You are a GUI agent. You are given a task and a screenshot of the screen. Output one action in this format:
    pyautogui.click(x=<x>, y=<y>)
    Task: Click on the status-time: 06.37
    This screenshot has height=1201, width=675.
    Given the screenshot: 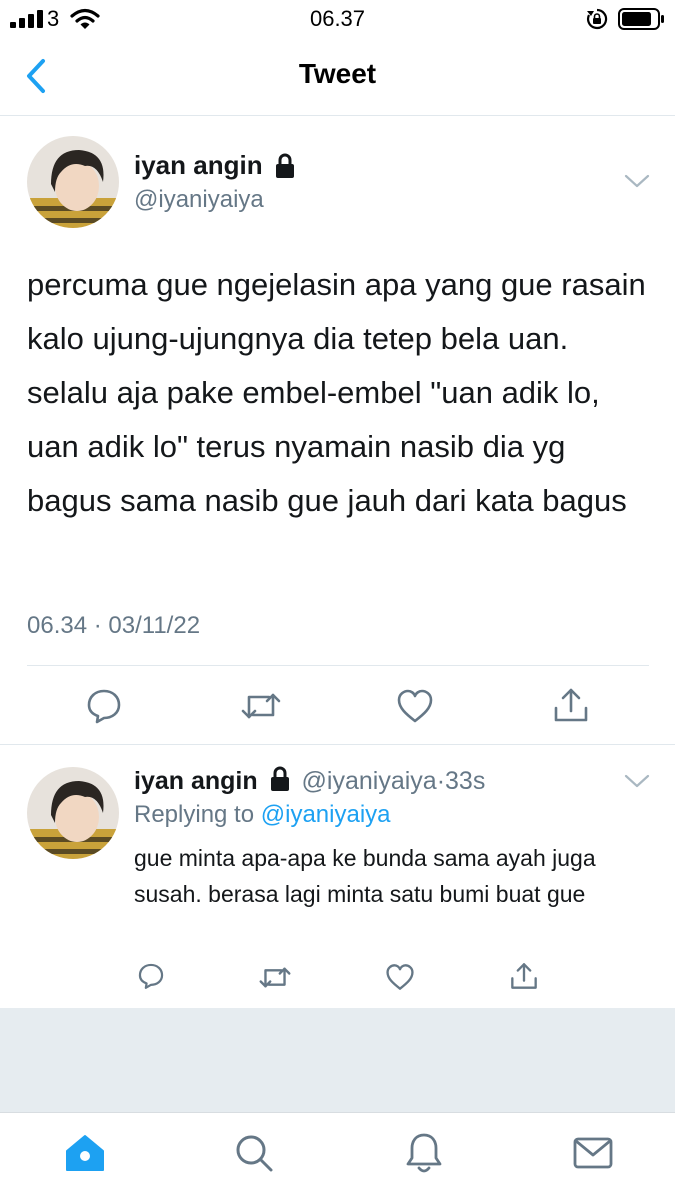 What is the action you would take?
    pyautogui.click(x=337, y=18)
    